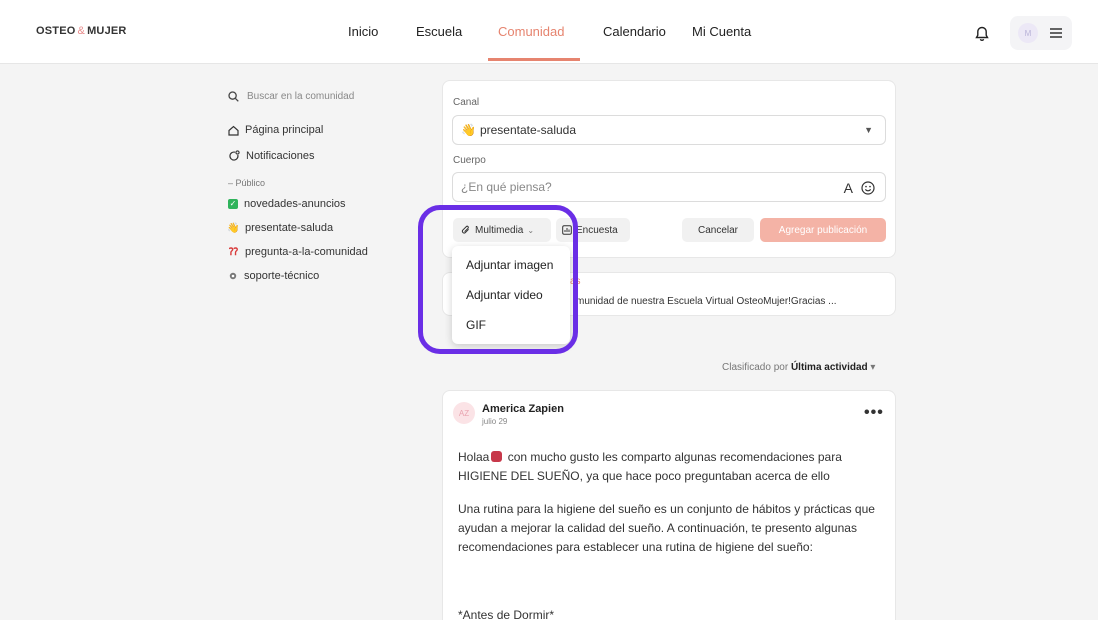 The height and width of the screenshot is (620, 1098). I want to click on publish-button: Agregar publicación, so click(823, 230).